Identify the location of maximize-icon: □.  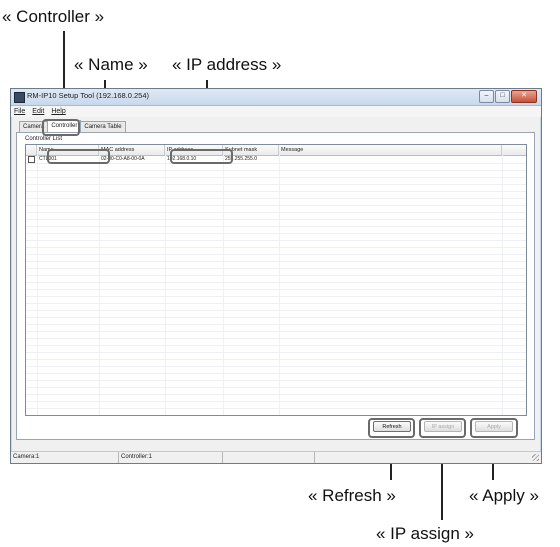
(502, 96).